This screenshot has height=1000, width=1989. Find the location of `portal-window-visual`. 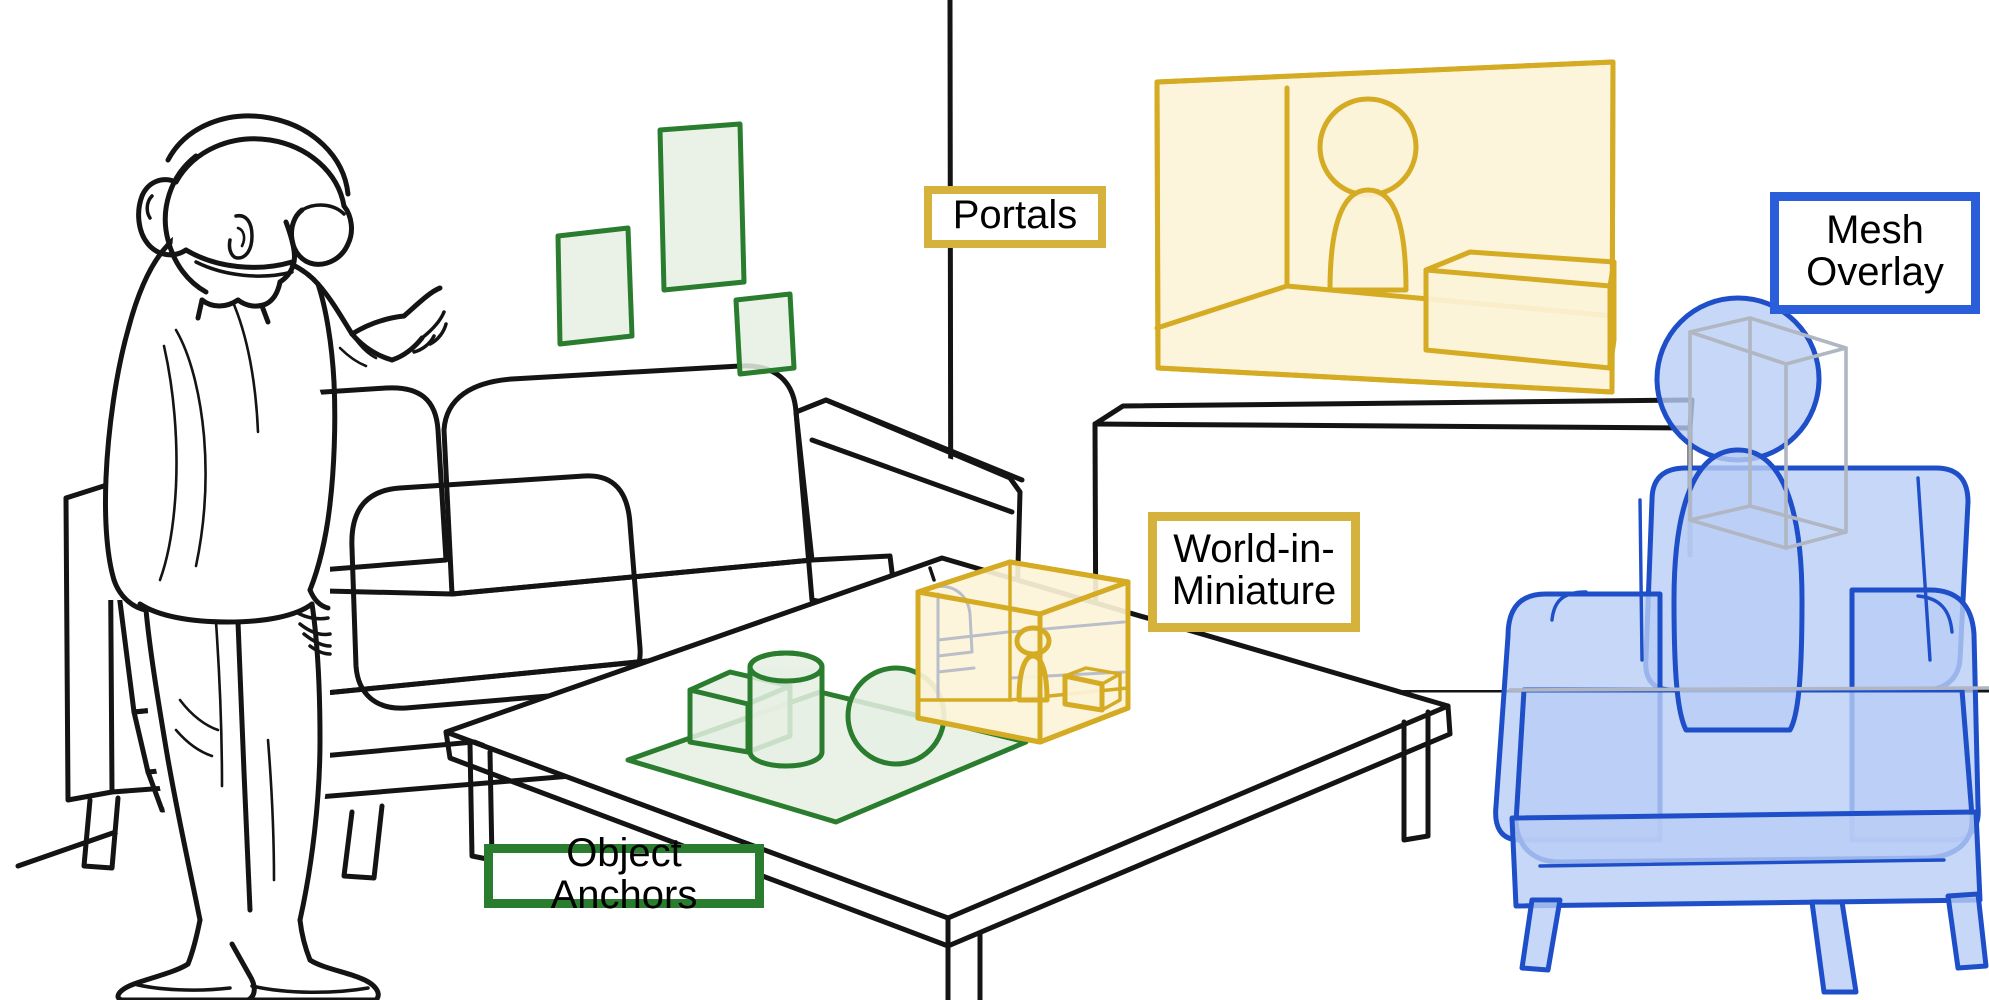

portal-window-visual is located at coordinates (1385, 227).